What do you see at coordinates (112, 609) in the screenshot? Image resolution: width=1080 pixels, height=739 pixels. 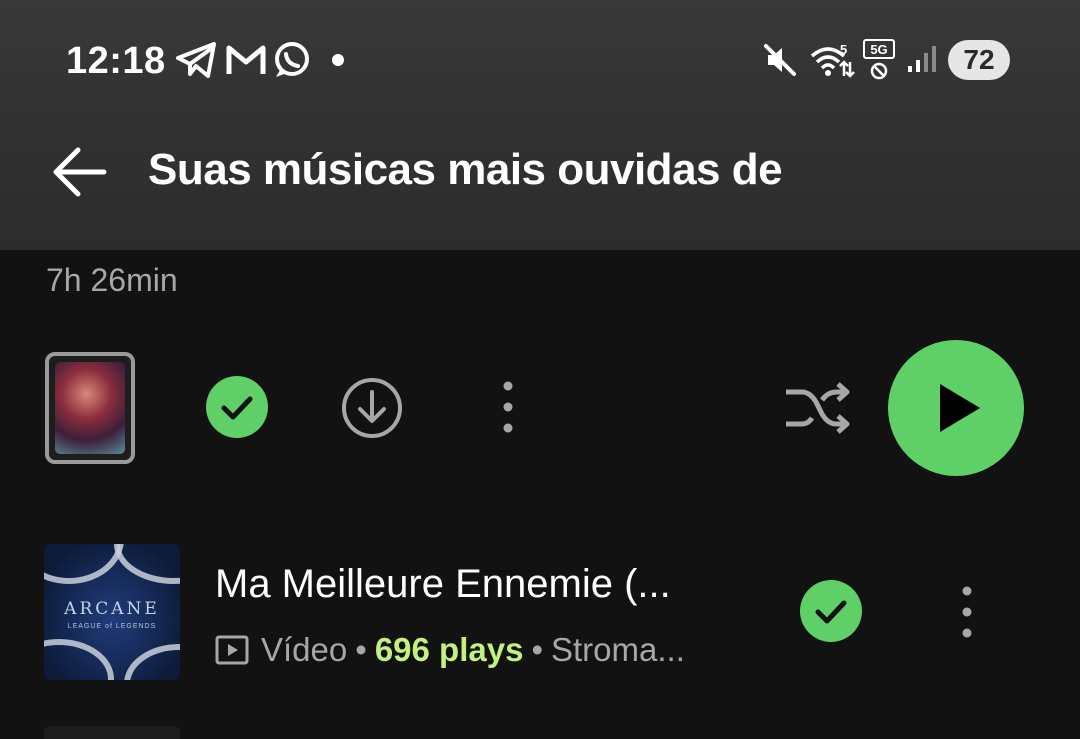 I see `album-art-title: ARCANE` at bounding box center [112, 609].